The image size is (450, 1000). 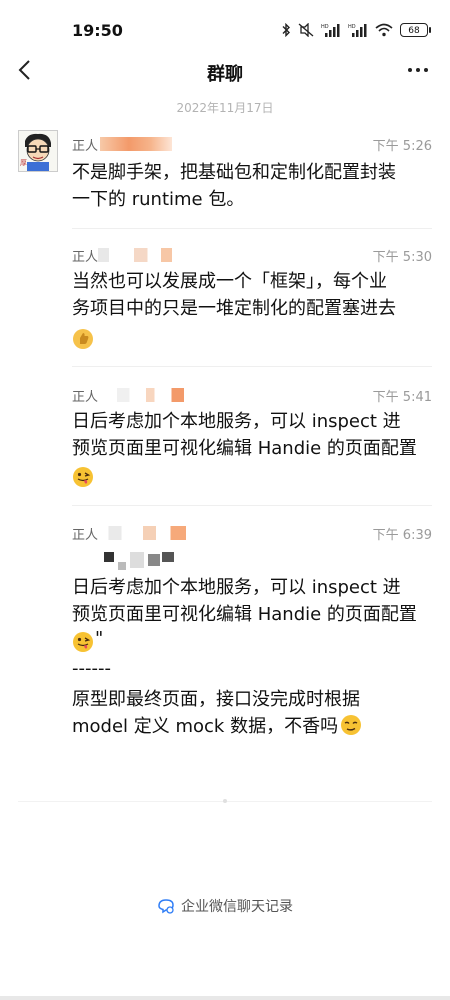 What do you see at coordinates (418, 70) in the screenshot?
I see `more-horizontal-icon` at bounding box center [418, 70].